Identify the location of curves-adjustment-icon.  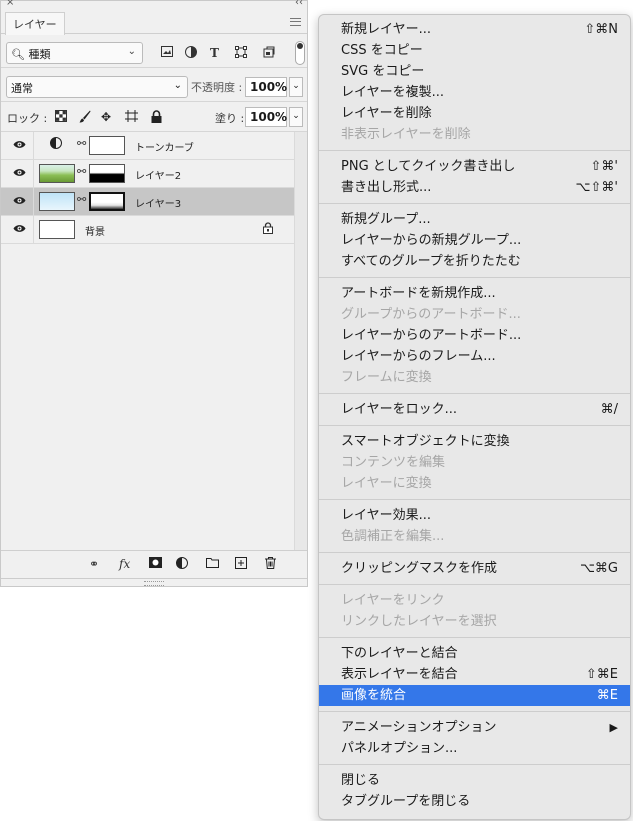
(56, 144).